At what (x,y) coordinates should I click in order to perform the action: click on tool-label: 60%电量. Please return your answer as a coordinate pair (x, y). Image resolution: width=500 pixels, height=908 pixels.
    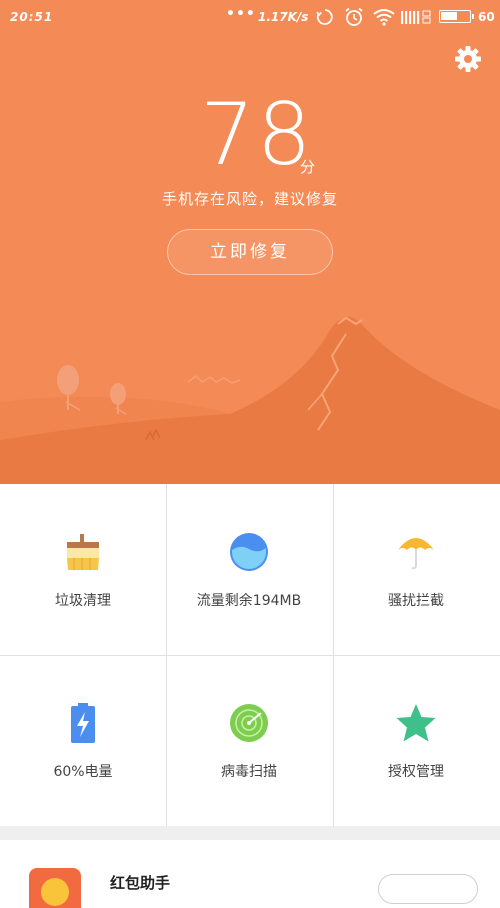
    Looking at the image, I should click on (83, 772).